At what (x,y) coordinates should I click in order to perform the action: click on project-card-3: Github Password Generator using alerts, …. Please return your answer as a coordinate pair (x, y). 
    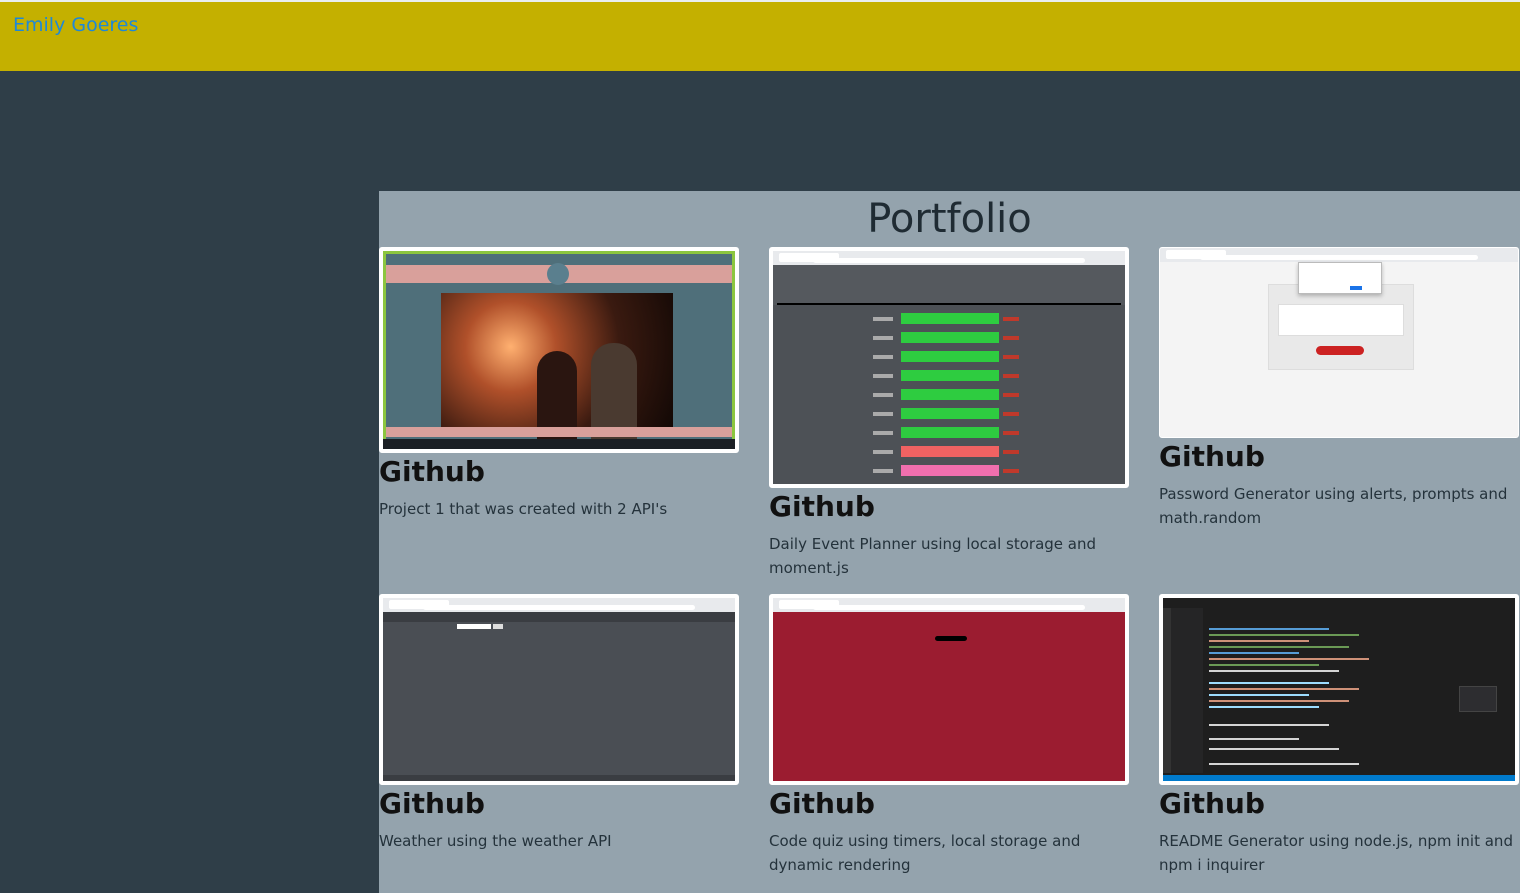
    Looking at the image, I should click on (1339, 388).